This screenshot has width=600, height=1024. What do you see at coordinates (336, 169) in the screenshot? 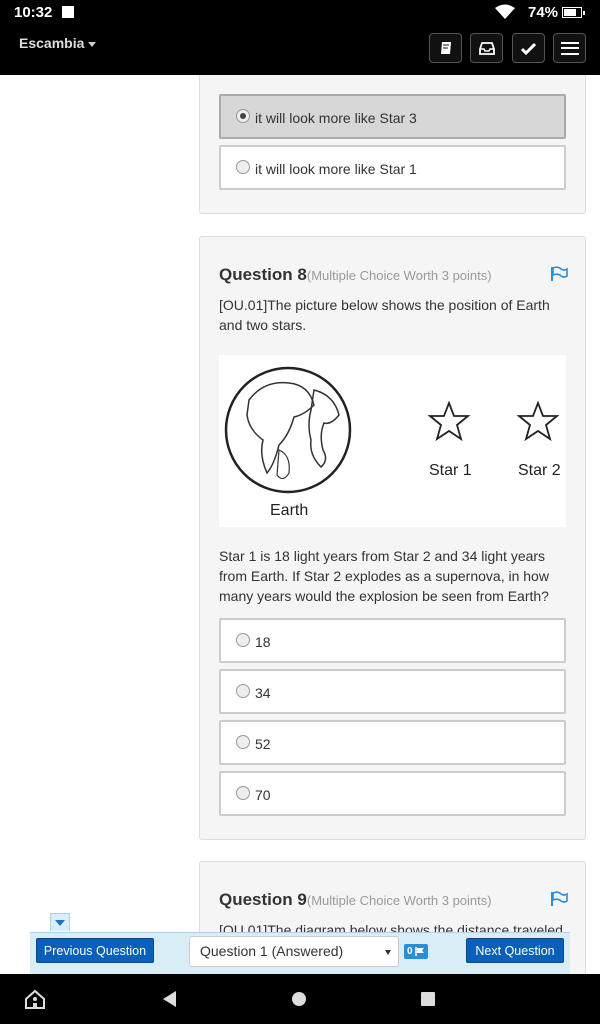
I see `option-label: it will look more like Star 1` at bounding box center [336, 169].